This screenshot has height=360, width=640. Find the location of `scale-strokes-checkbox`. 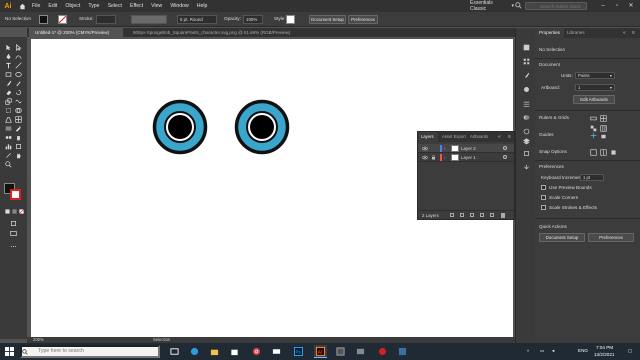

scale-strokes-checkbox is located at coordinates (543, 207).